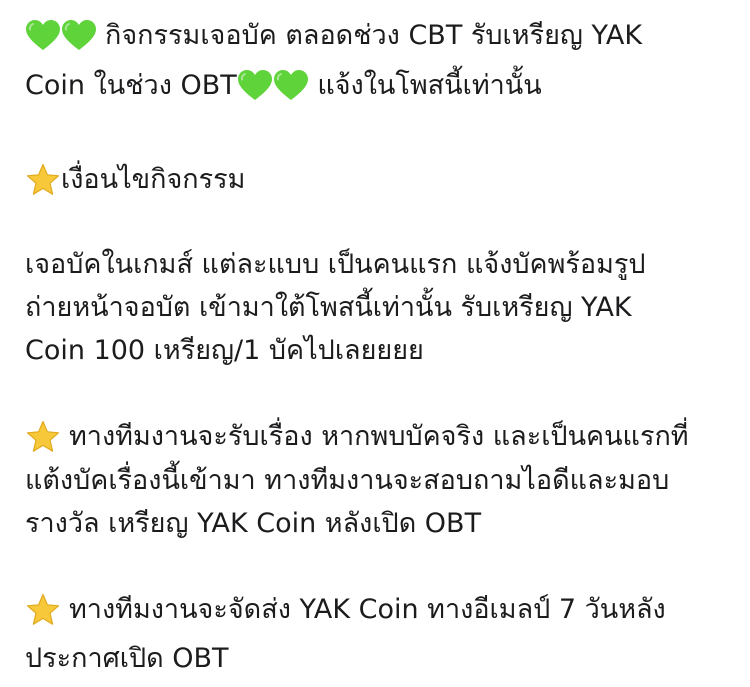  I want to click on post-text: Coin 100 เหรียญ/1 บัคไปเลยยยย, so click(224, 350).